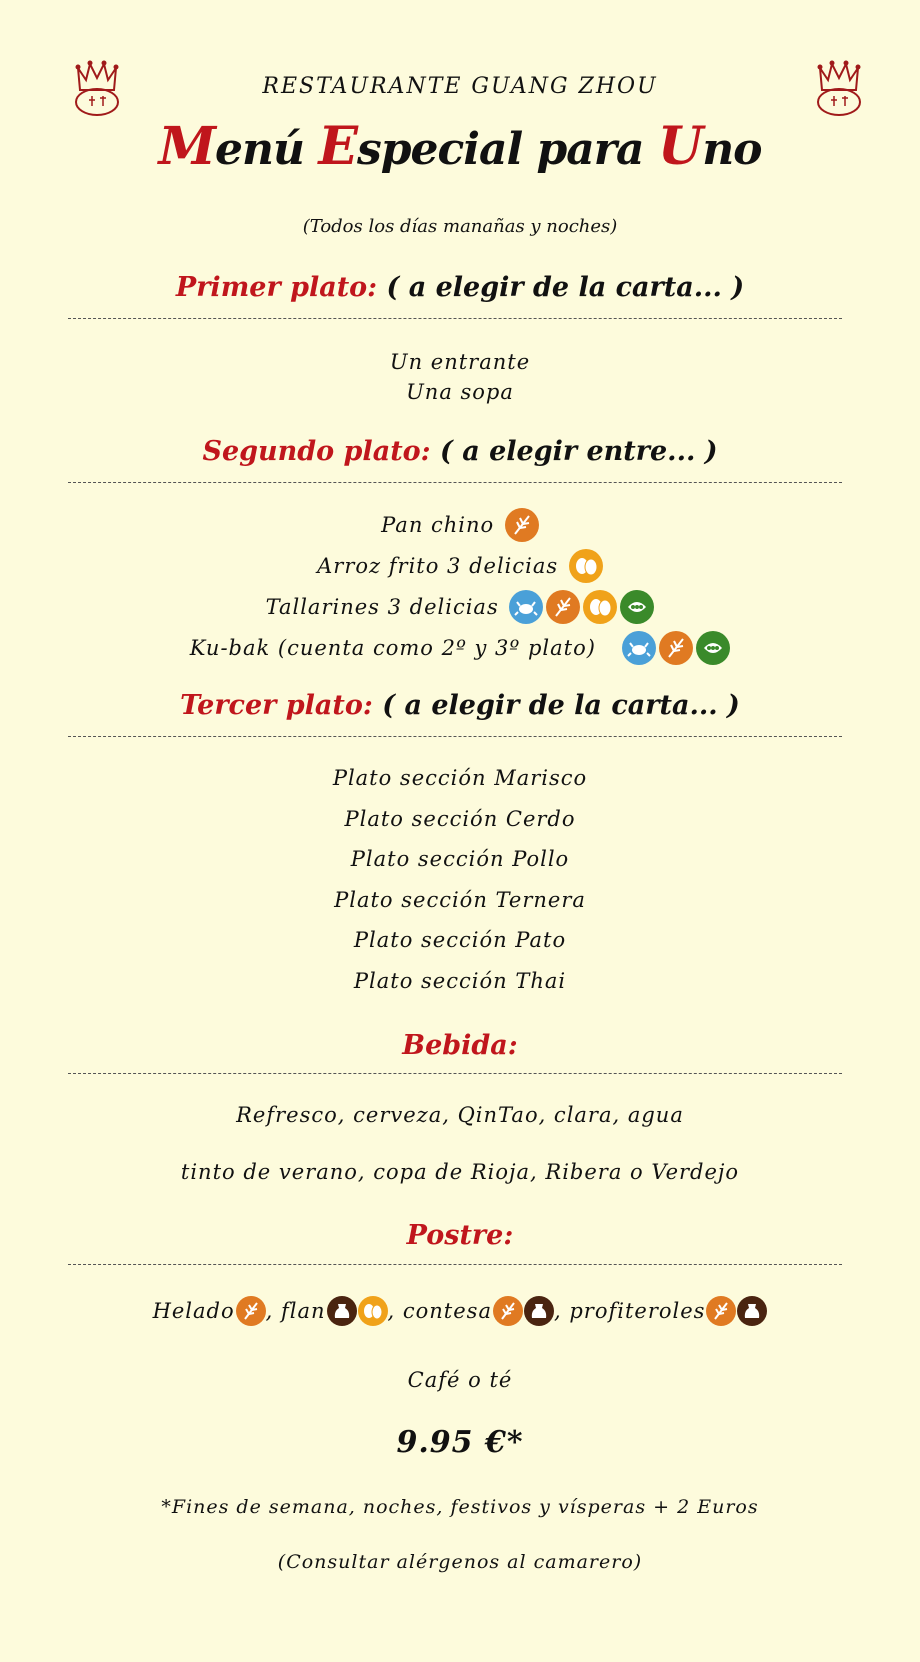 This screenshot has width=920, height=1662. I want to click on schedule-note: (Todos los días manañas y noches), so click(460, 226).